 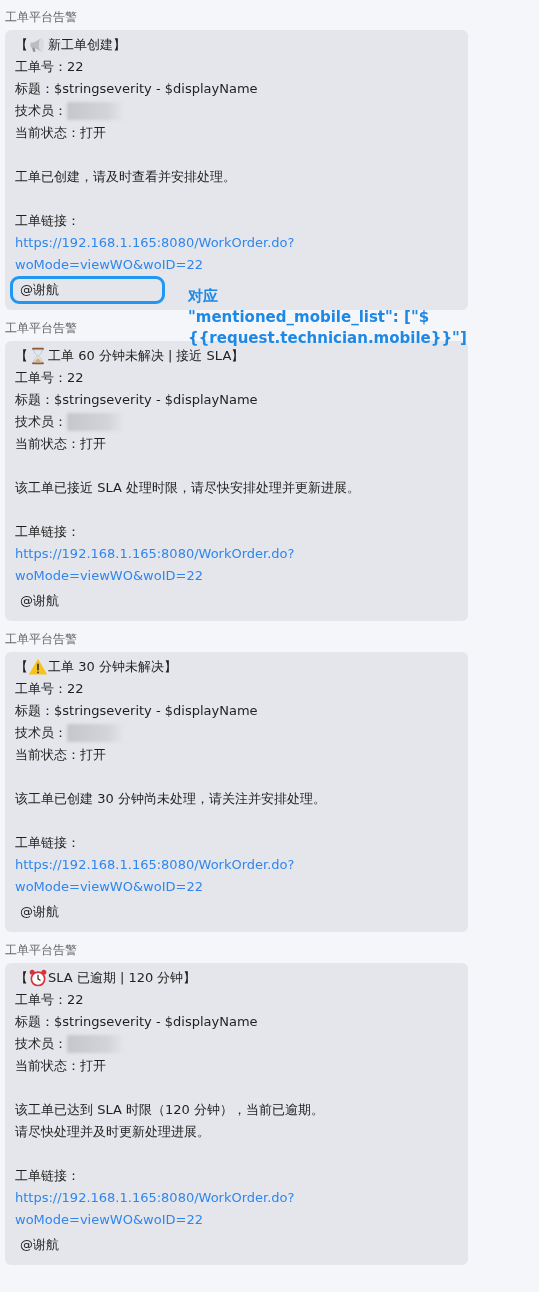 What do you see at coordinates (113, 1132) in the screenshot?
I see `message-text: 请尽快处理并及时更新处理进展。` at bounding box center [113, 1132].